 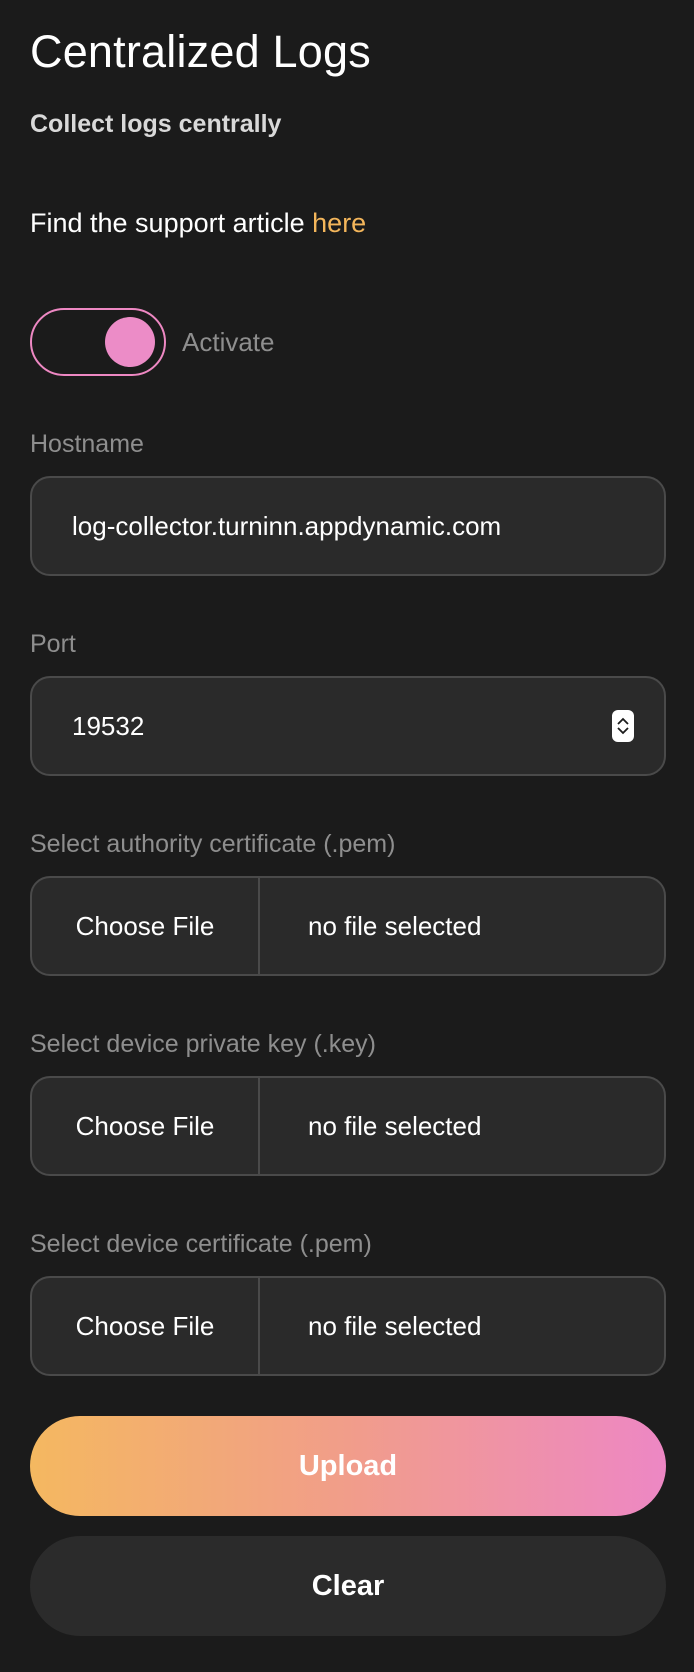 What do you see at coordinates (213, 844) in the screenshot?
I see `authority-certificate-label: Select authority certificate (.pem)` at bounding box center [213, 844].